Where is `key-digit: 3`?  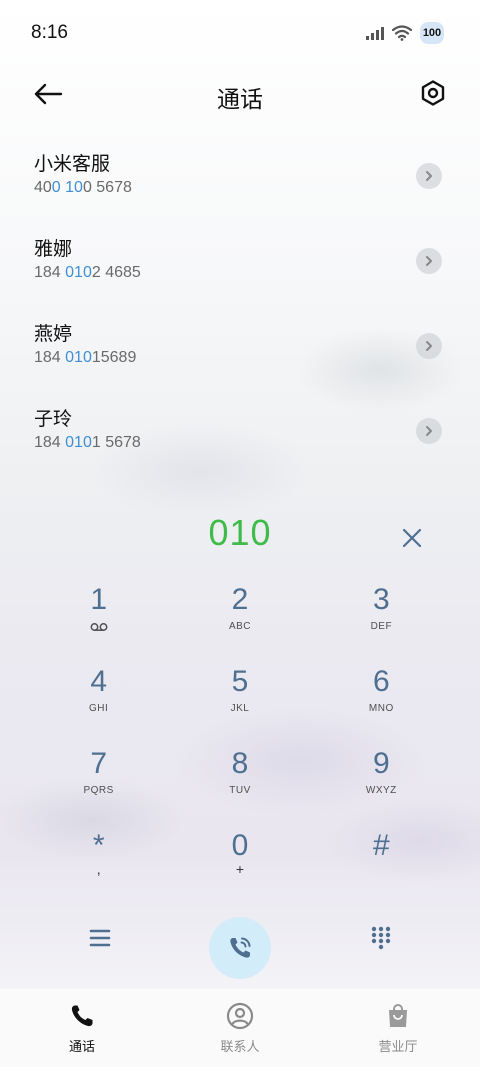 key-digit: 3 is located at coordinates (381, 599).